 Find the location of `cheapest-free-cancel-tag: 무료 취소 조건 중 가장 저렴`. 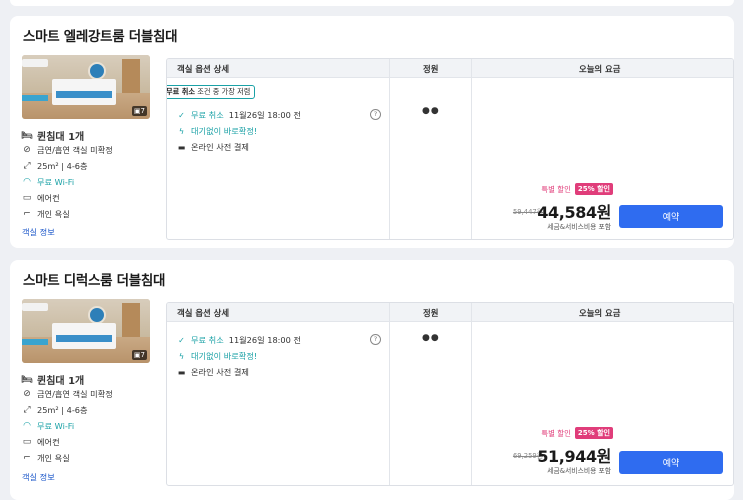

cheapest-free-cancel-tag: 무료 취소 조건 중 가장 저렴 is located at coordinates (211, 92).